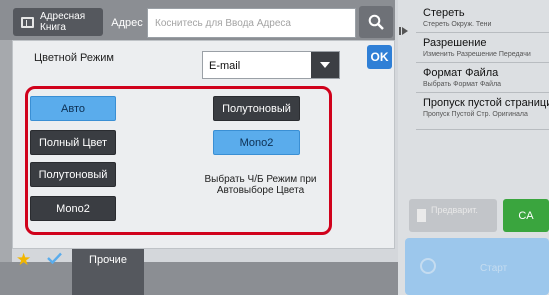 The image size is (549, 295). I want to click on auto-bw-description: Выбрать Ч/Б Режим при Автовыборе Цвета, so click(260, 185).